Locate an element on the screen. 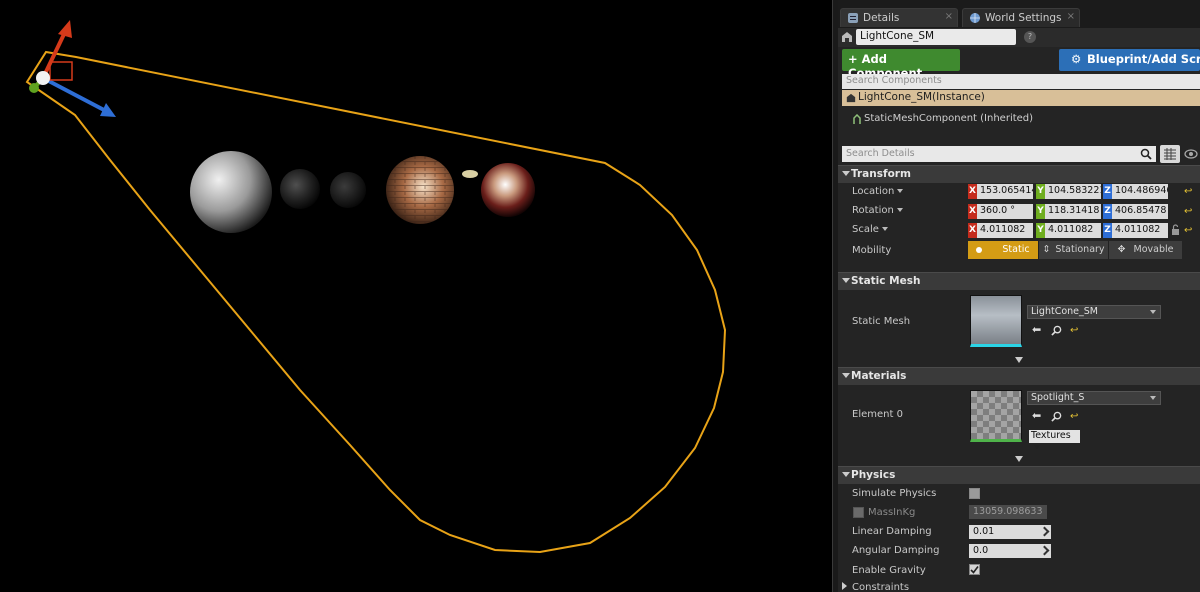 The height and width of the screenshot is (592, 1200). globe-icon is located at coordinates (975, 18).